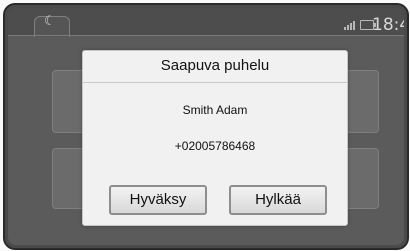  What do you see at coordinates (206, 35) in the screenshot?
I see `status-divider` at bounding box center [206, 35].